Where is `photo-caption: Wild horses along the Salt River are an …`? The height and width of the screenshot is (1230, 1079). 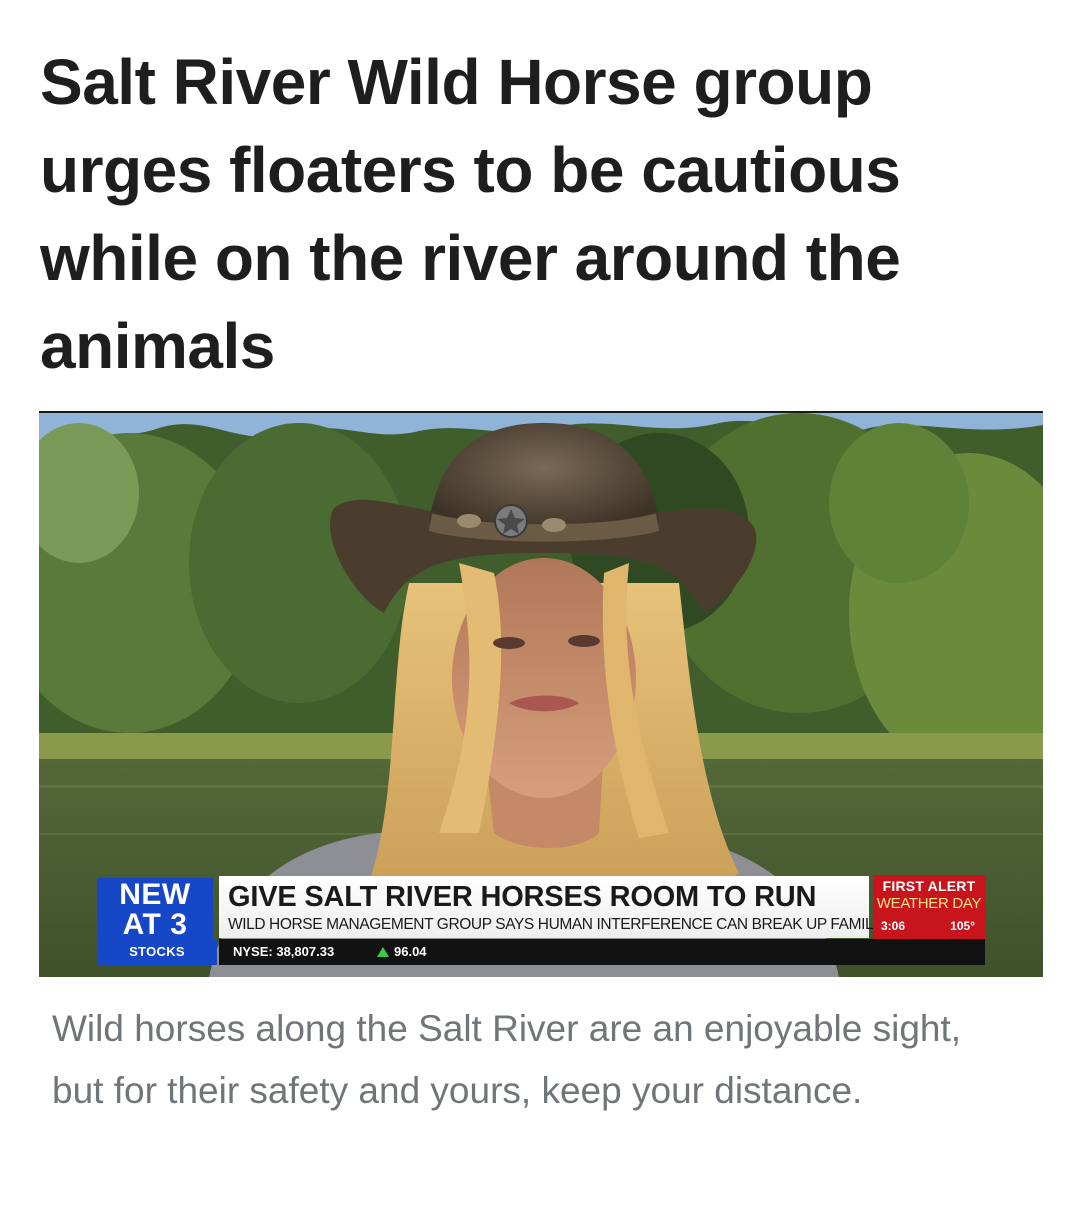 photo-caption: Wild horses along the Salt River are an … is located at coordinates (507, 1059).